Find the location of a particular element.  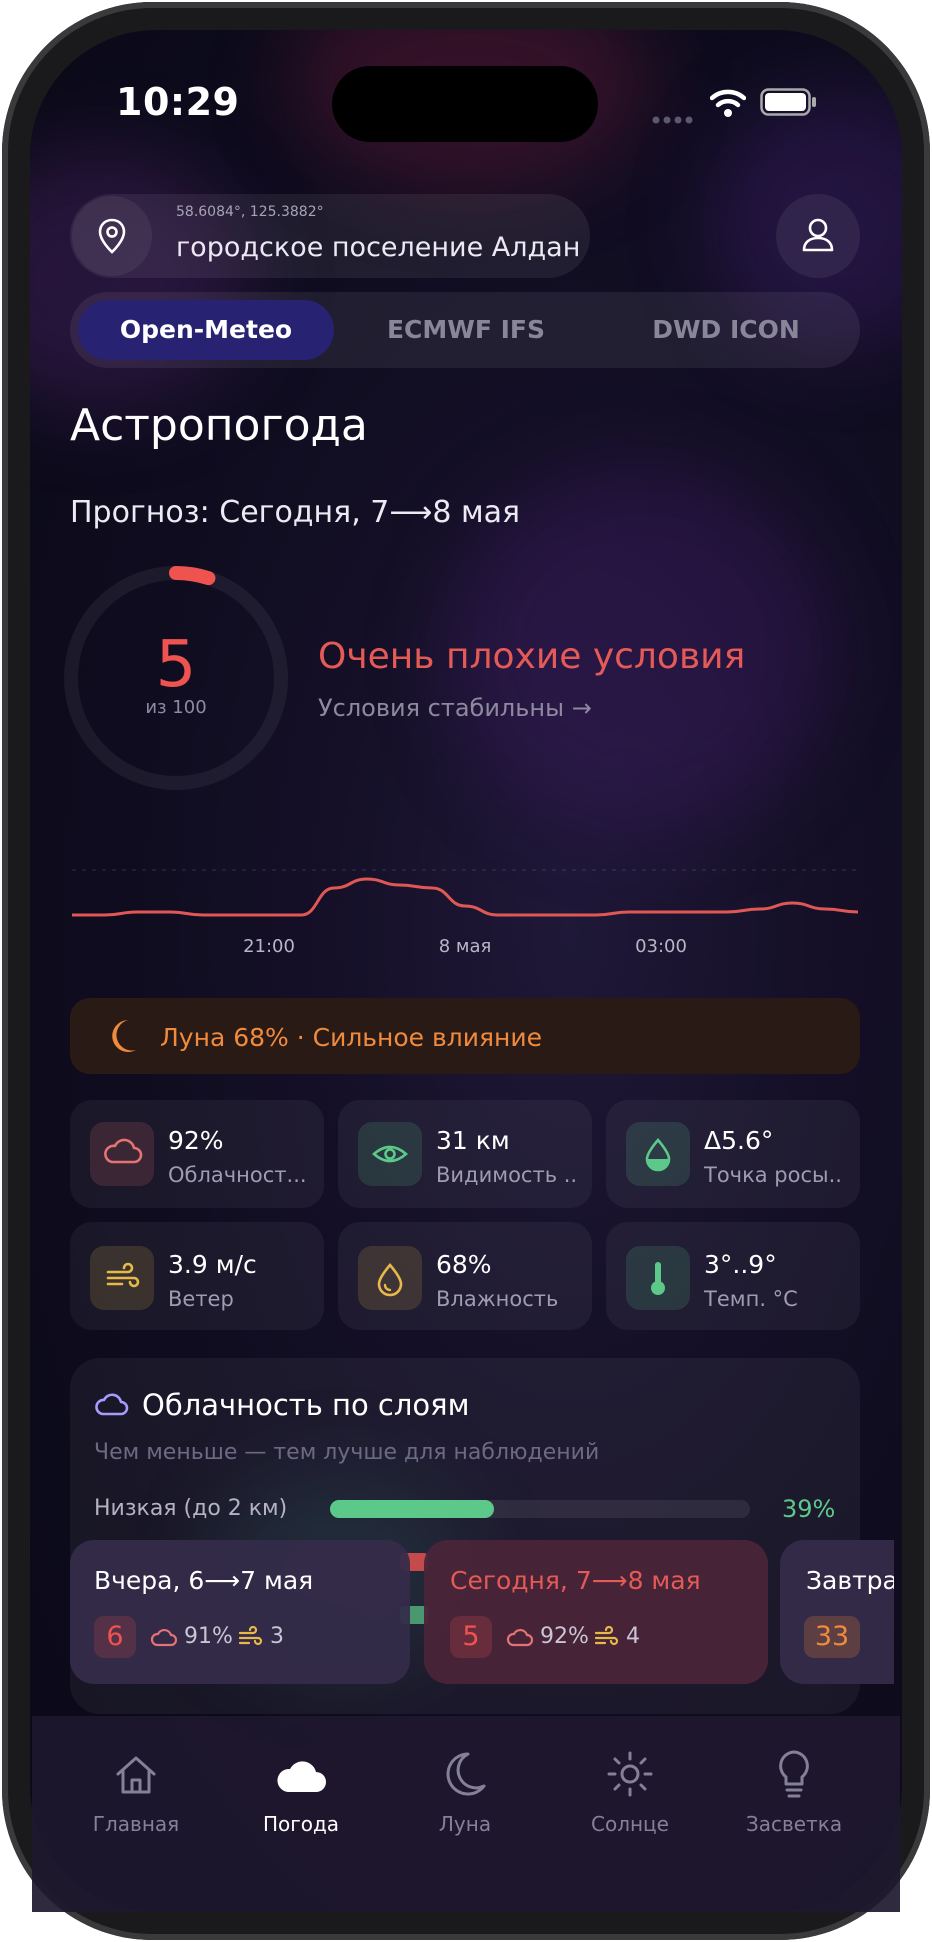

day-card-today is located at coordinates (596, 1612).